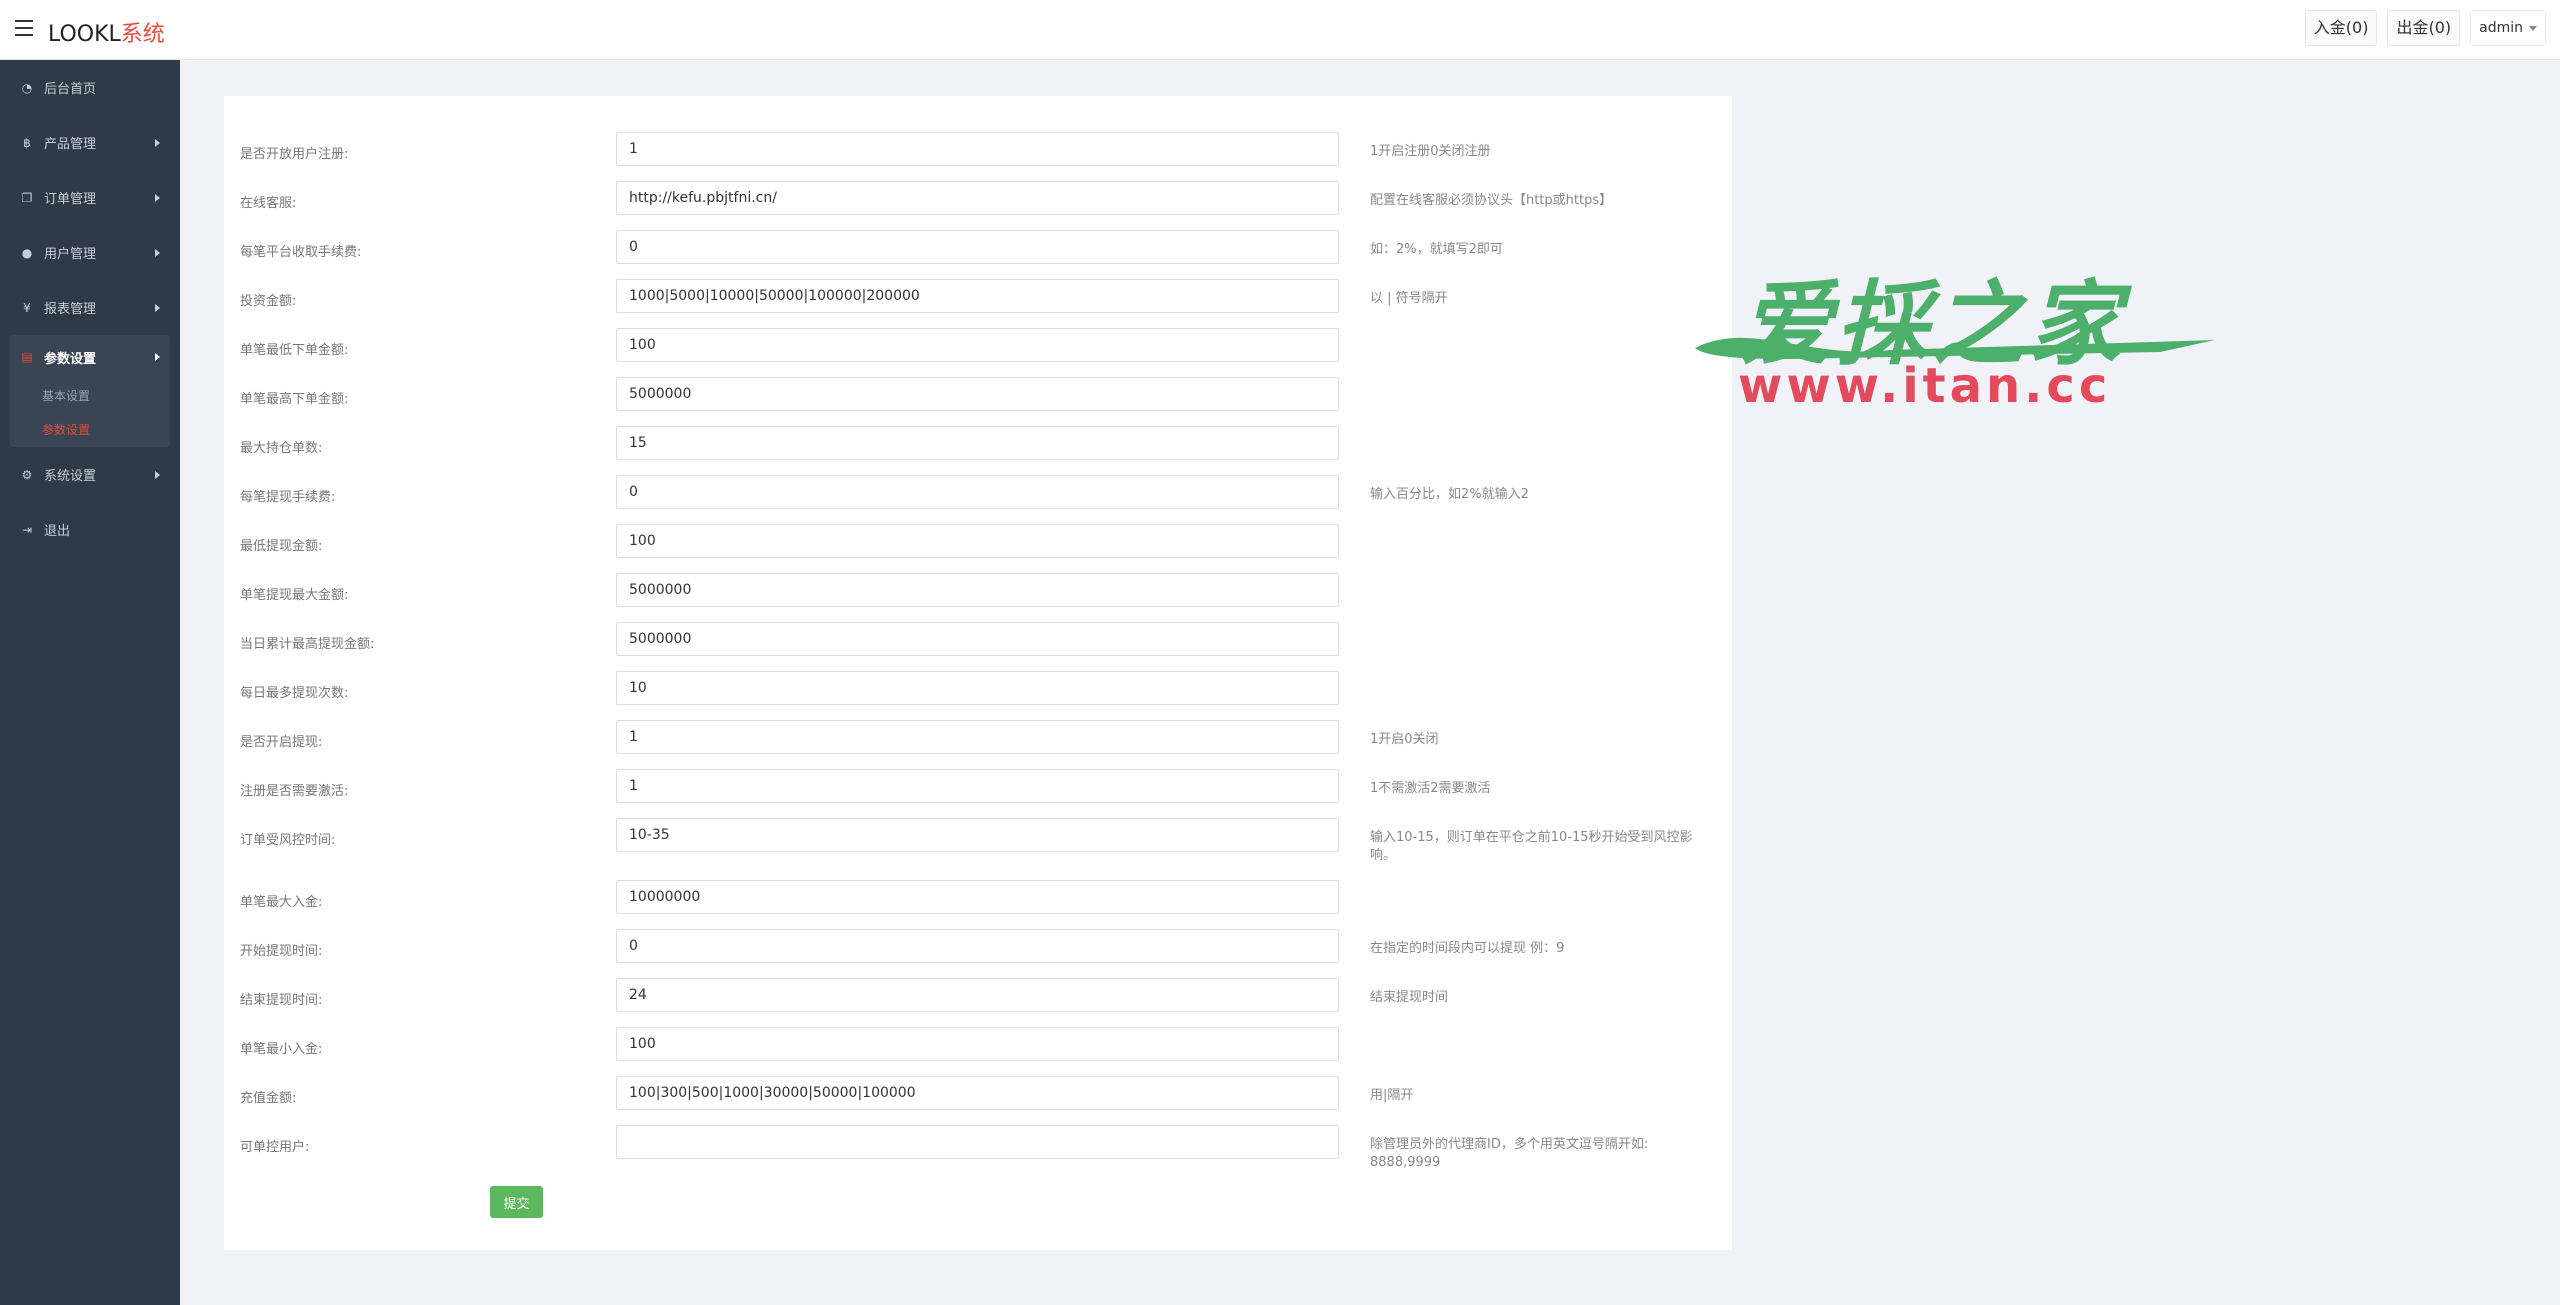 Image resolution: width=2560 pixels, height=1305 pixels. What do you see at coordinates (1436, 249) in the screenshot?
I see `form-hint: 如：2%，就填写2即可` at bounding box center [1436, 249].